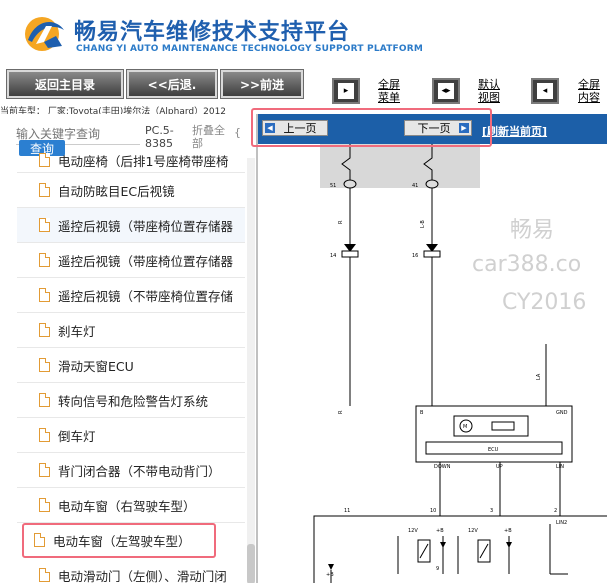 The width and height of the screenshot is (607, 583). Describe the element at coordinates (527, 264) in the screenshot. I see `watermark-line-2: car388.co` at that location.